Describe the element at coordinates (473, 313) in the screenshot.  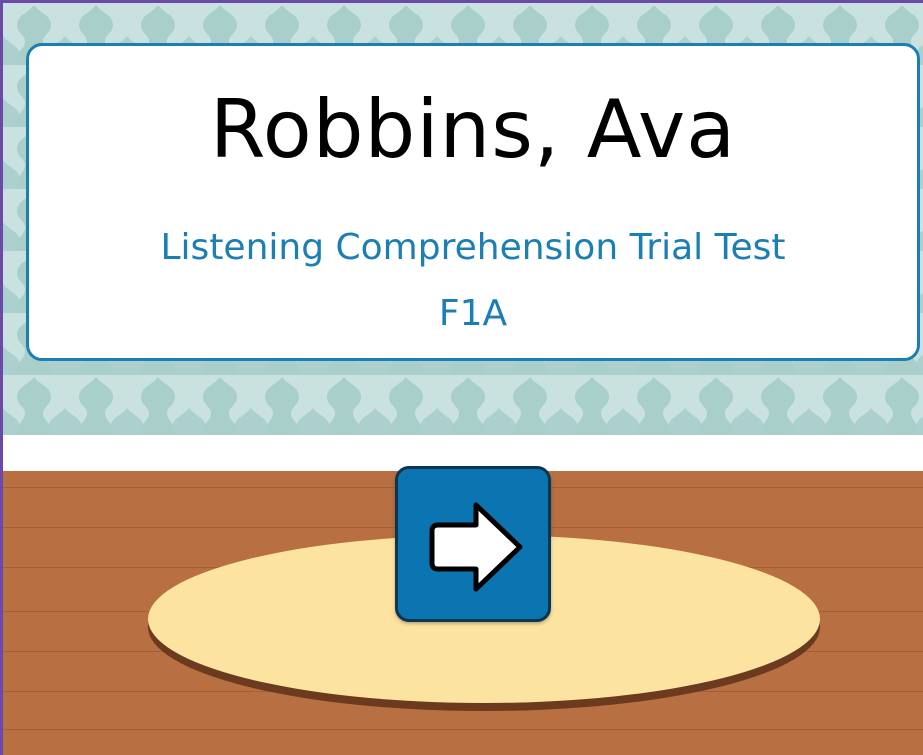
I see `test-code: F1A` at that location.